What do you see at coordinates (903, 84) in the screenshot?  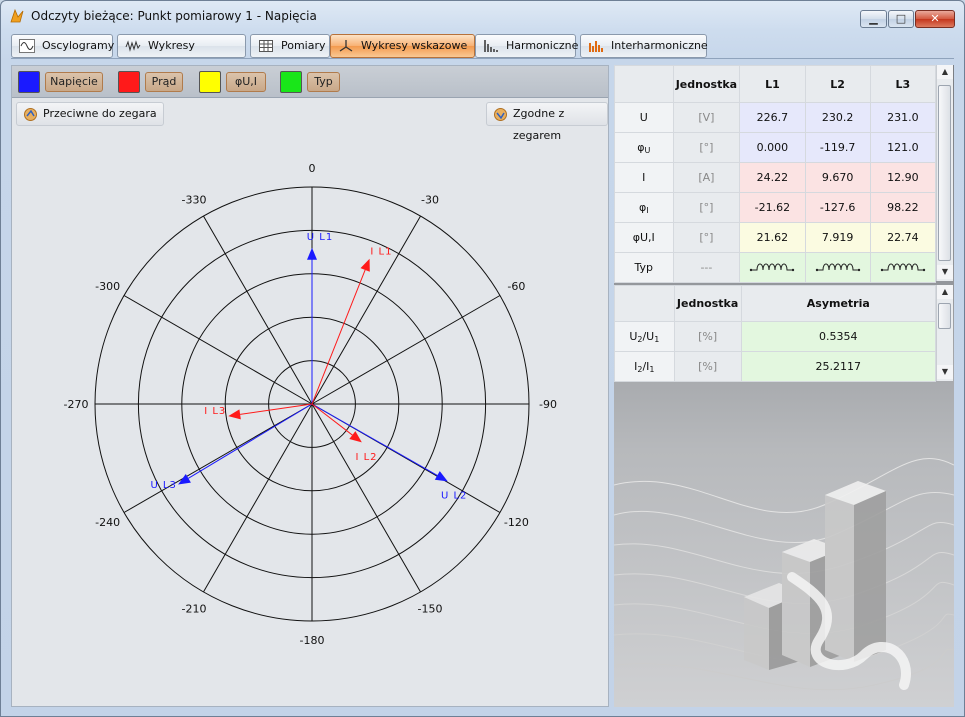 I see `l3-column-header: L3` at bounding box center [903, 84].